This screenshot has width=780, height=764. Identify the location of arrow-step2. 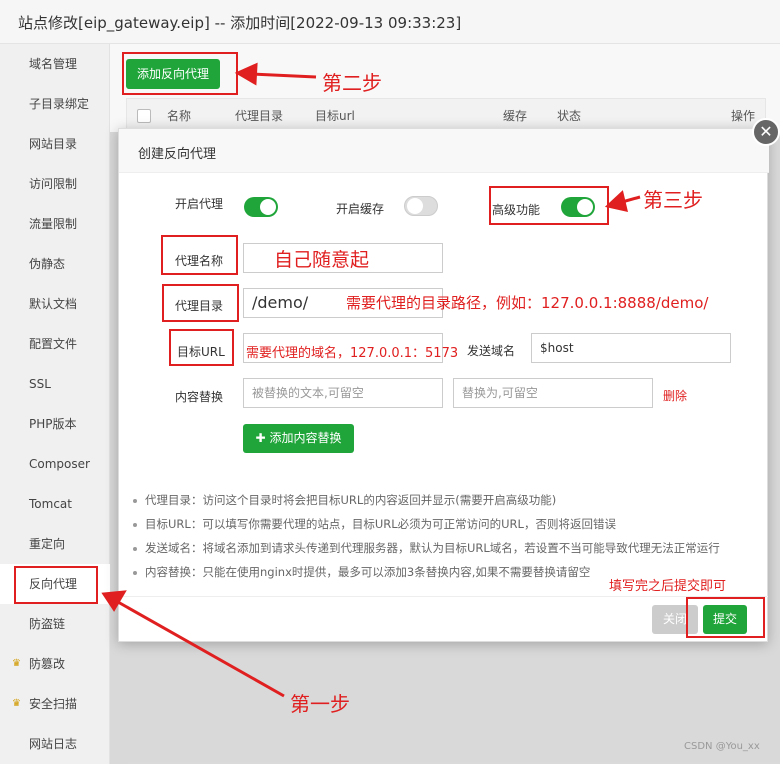
(275, 74).